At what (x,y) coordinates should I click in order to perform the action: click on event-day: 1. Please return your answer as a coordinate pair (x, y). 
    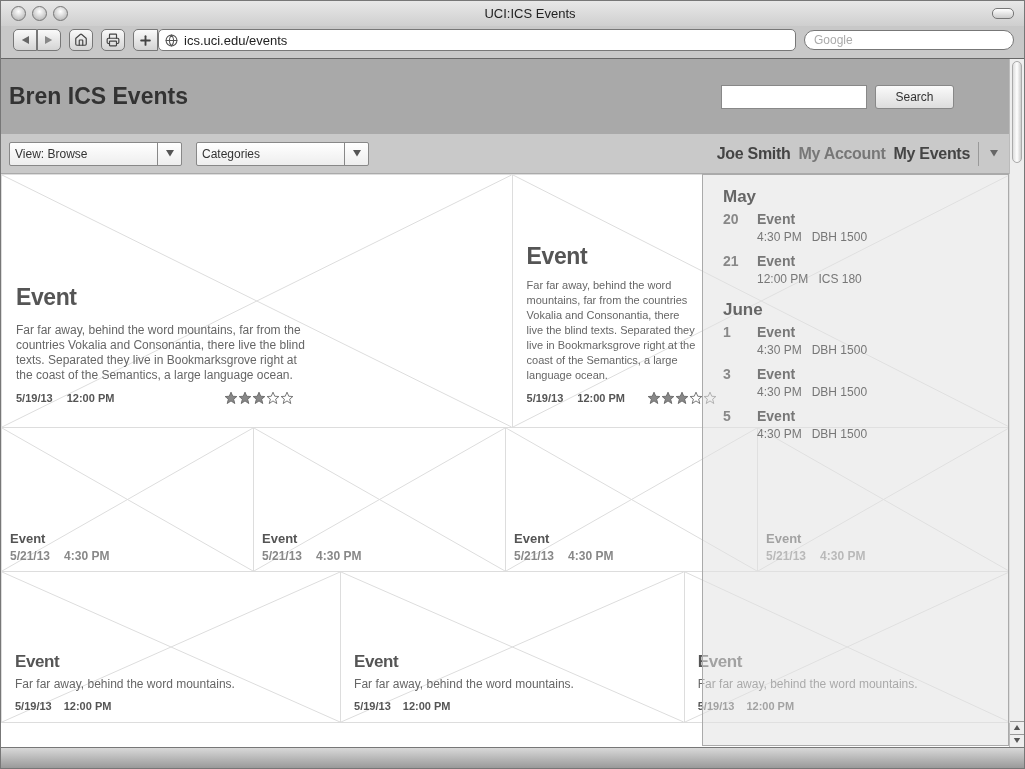
    Looking at the image, I should click on (740, 332).